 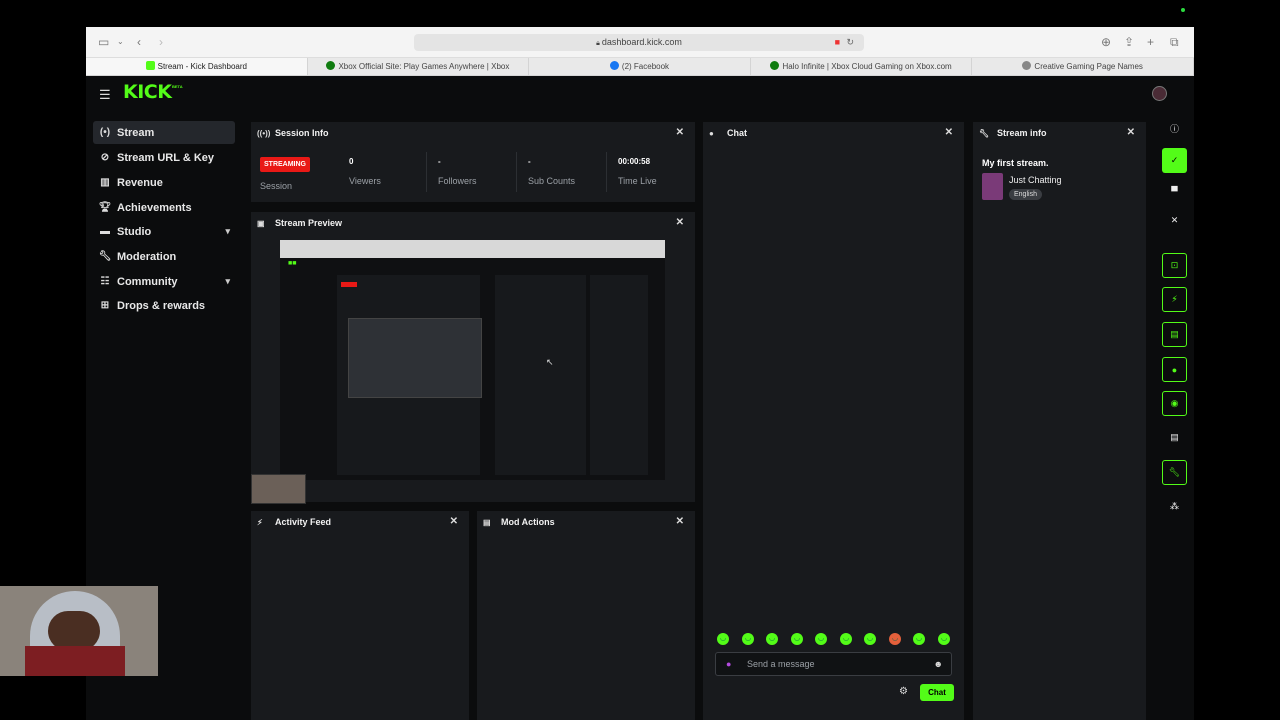 What do you see at coordinates (1129, 42) in the screenshot?
I see `share-icon: ⇪` at bounding box center [1129, 42].